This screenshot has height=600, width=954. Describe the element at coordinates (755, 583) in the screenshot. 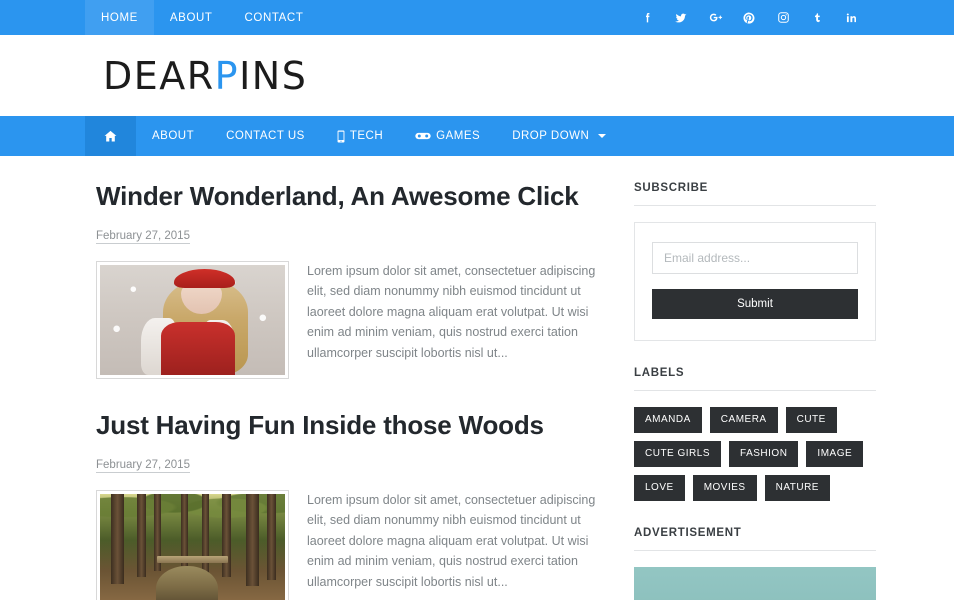

I see `advertisement-banner` at that location.